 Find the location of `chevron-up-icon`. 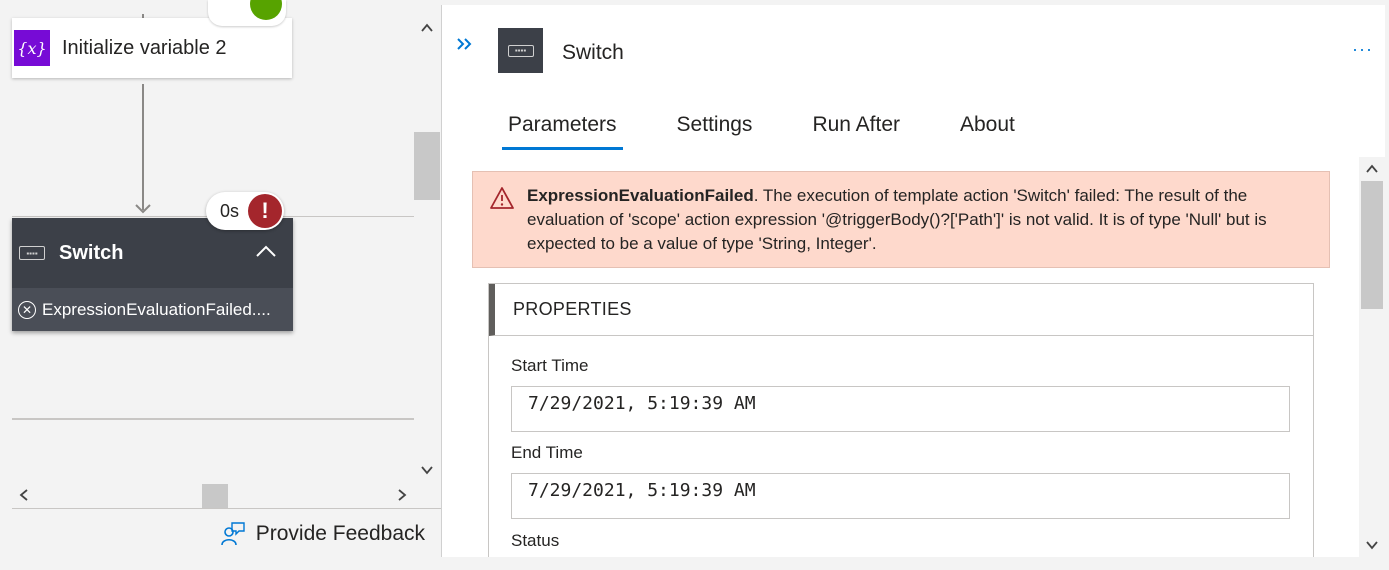

chevron-up-icon is located at coordinates (266, 251).